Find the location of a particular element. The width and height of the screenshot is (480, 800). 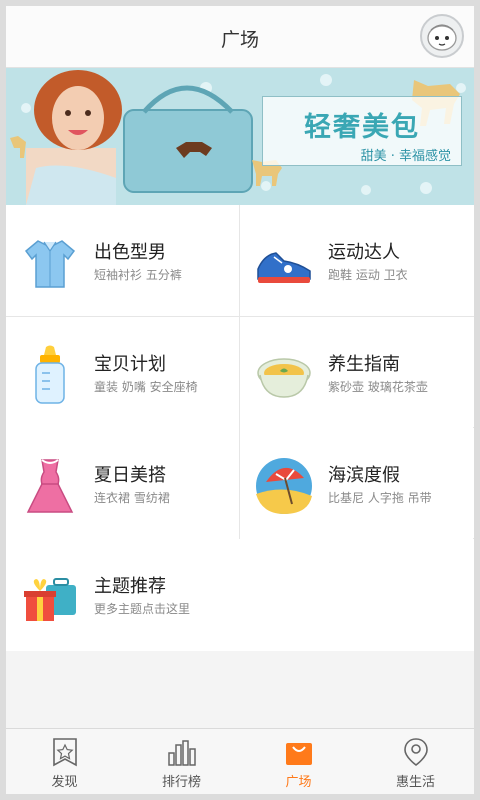

banner-subtitle: 甜美 · 幸福感觉 is located at coordinates (405, 156).